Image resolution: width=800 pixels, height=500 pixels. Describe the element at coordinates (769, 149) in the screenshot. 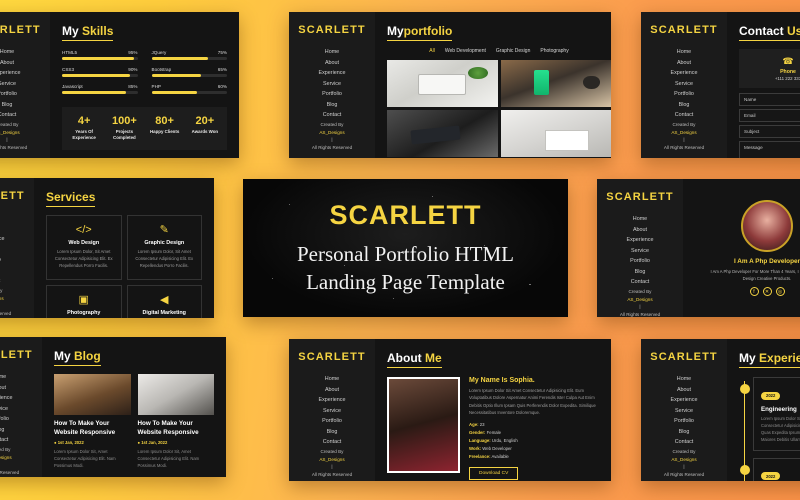

I see `message-field: Message` at that location.